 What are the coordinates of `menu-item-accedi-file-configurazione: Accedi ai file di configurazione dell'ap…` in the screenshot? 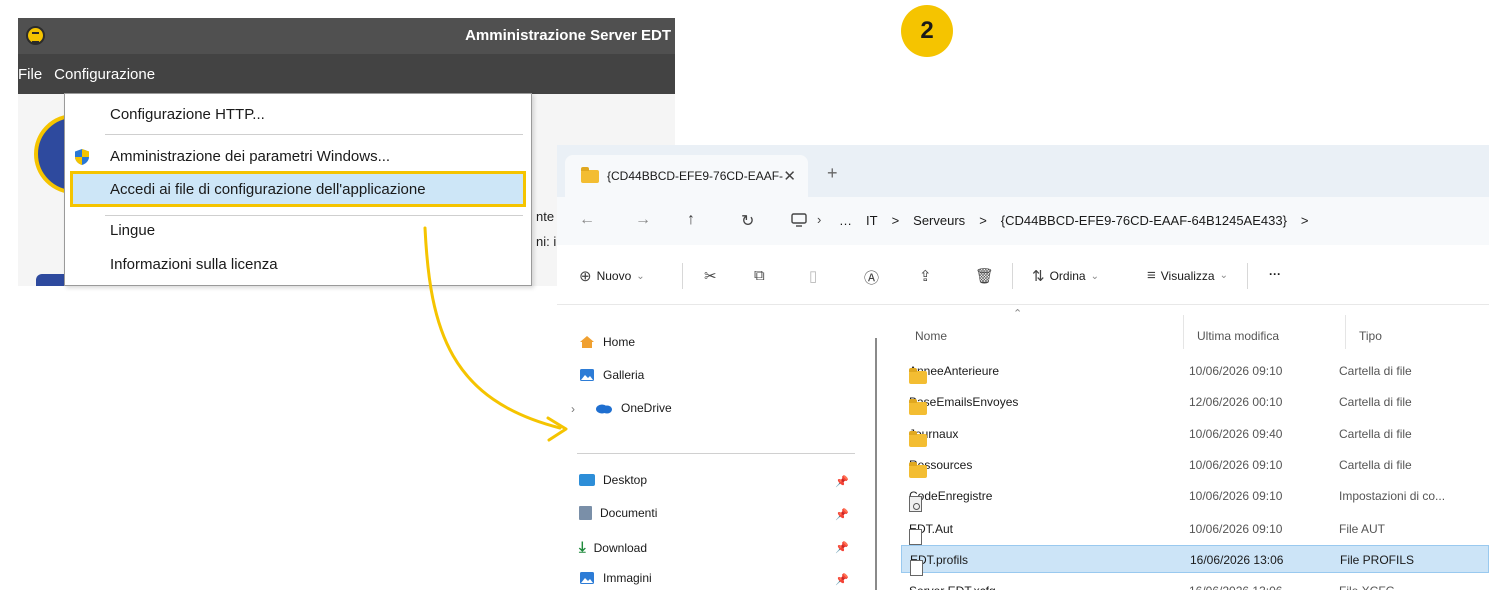 It's located at (298, 189).